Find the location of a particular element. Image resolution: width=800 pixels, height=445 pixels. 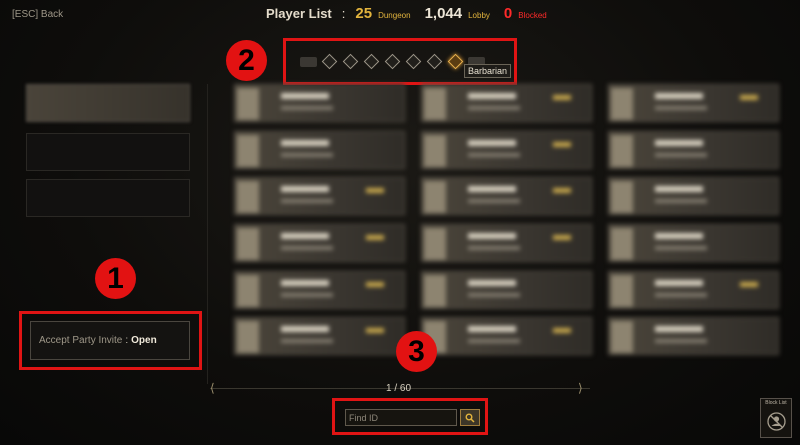

accept-party-invite-sep: : is located at coordinates (127, 340).